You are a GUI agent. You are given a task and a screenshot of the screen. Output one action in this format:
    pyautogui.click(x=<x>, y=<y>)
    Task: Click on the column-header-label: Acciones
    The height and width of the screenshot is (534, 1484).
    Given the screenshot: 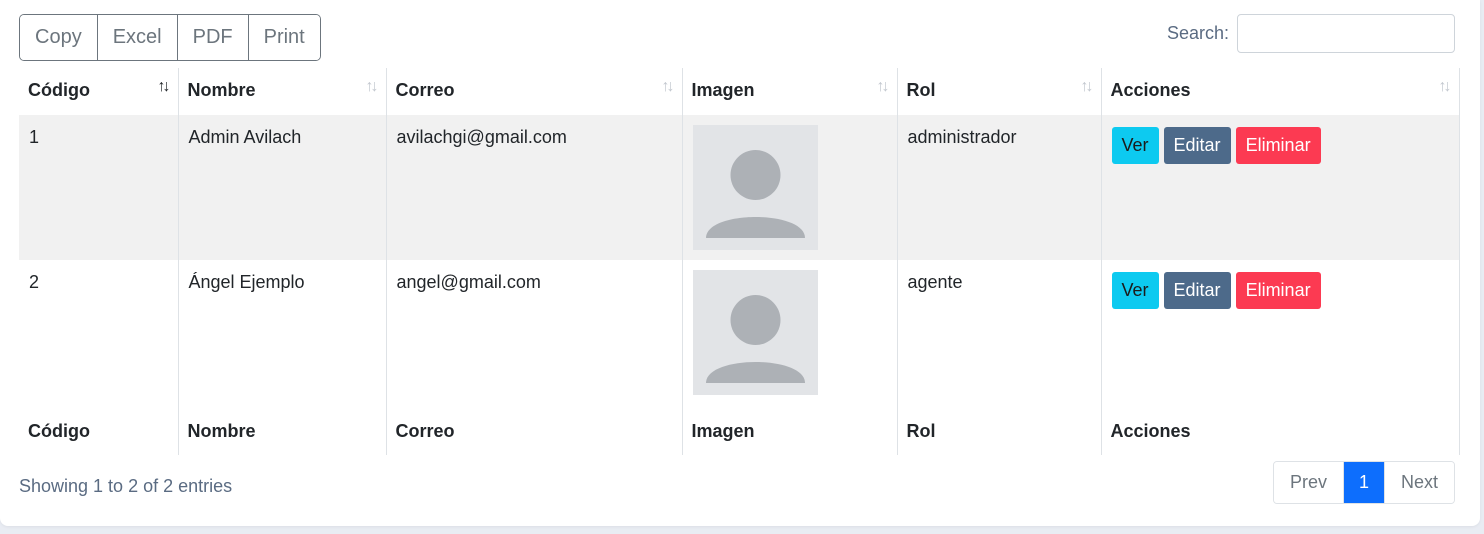 What is the action you would take?
    pyautogui.click(x=1150, y=90)
    